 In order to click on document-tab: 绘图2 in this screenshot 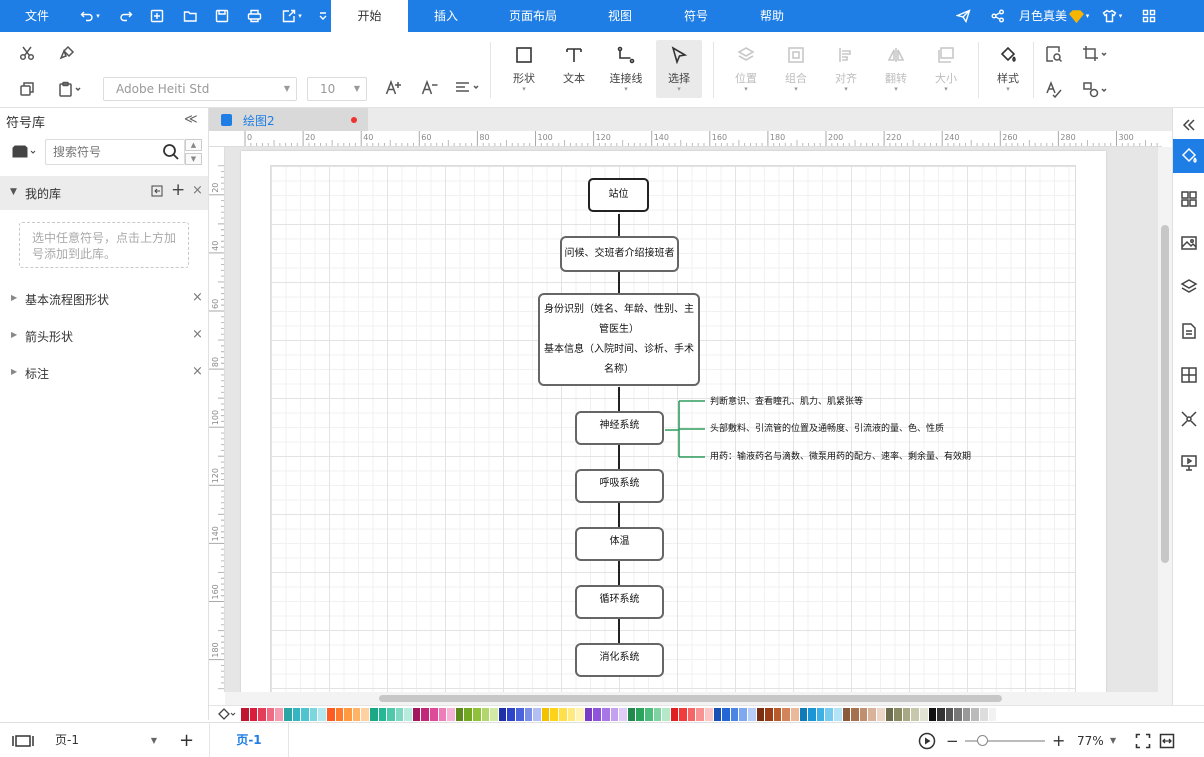, I will do `click(288, 119)`.